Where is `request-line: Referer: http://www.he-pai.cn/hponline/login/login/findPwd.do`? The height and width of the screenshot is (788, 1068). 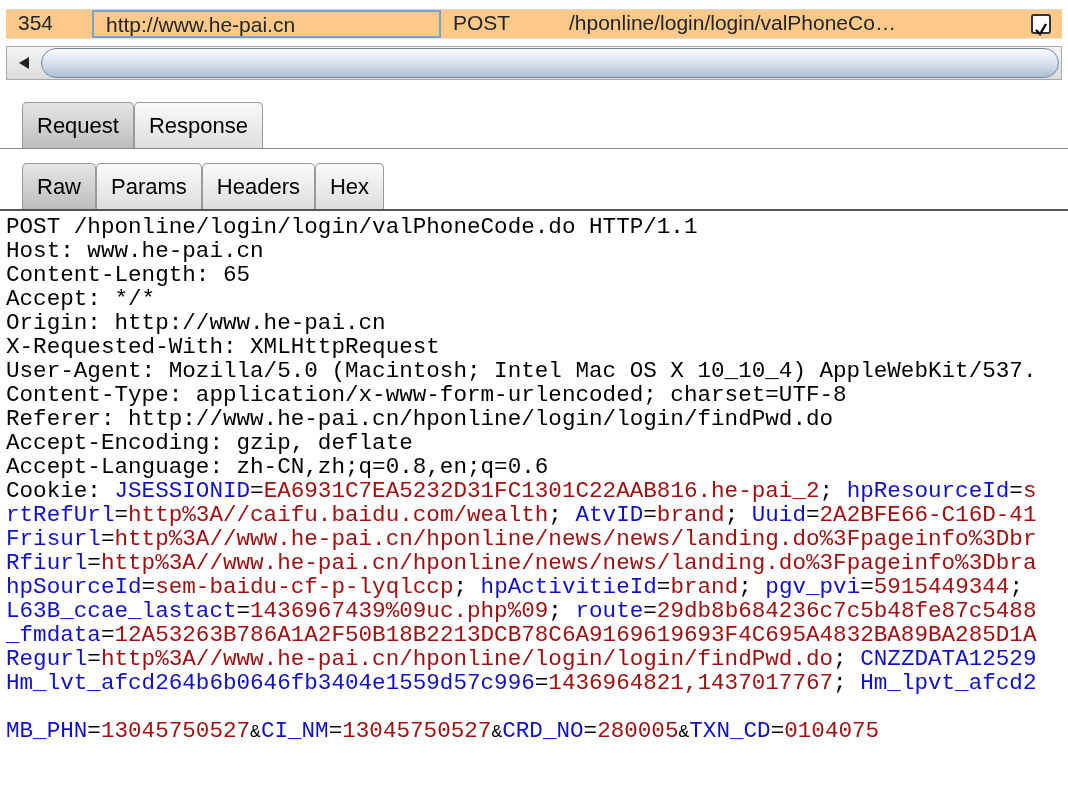
request-line: Referer: http://www.he-pai.cn/hponline/login/login/findPwd.do is located at coordinates (420, 419).